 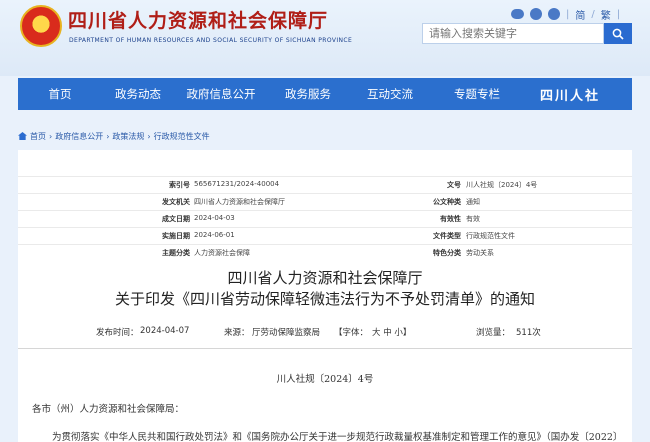 I want to click on views-label: 浏览量：, so click(x=493, y=333).